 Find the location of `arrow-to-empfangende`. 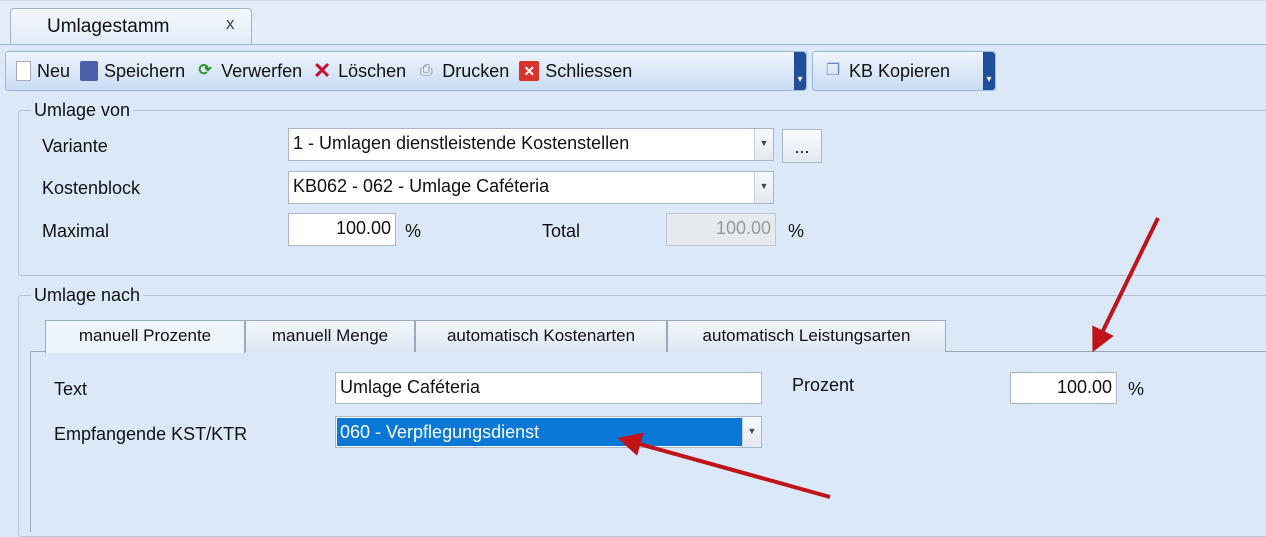

arrow-to-empfangende is located at coordinates (724, 465).